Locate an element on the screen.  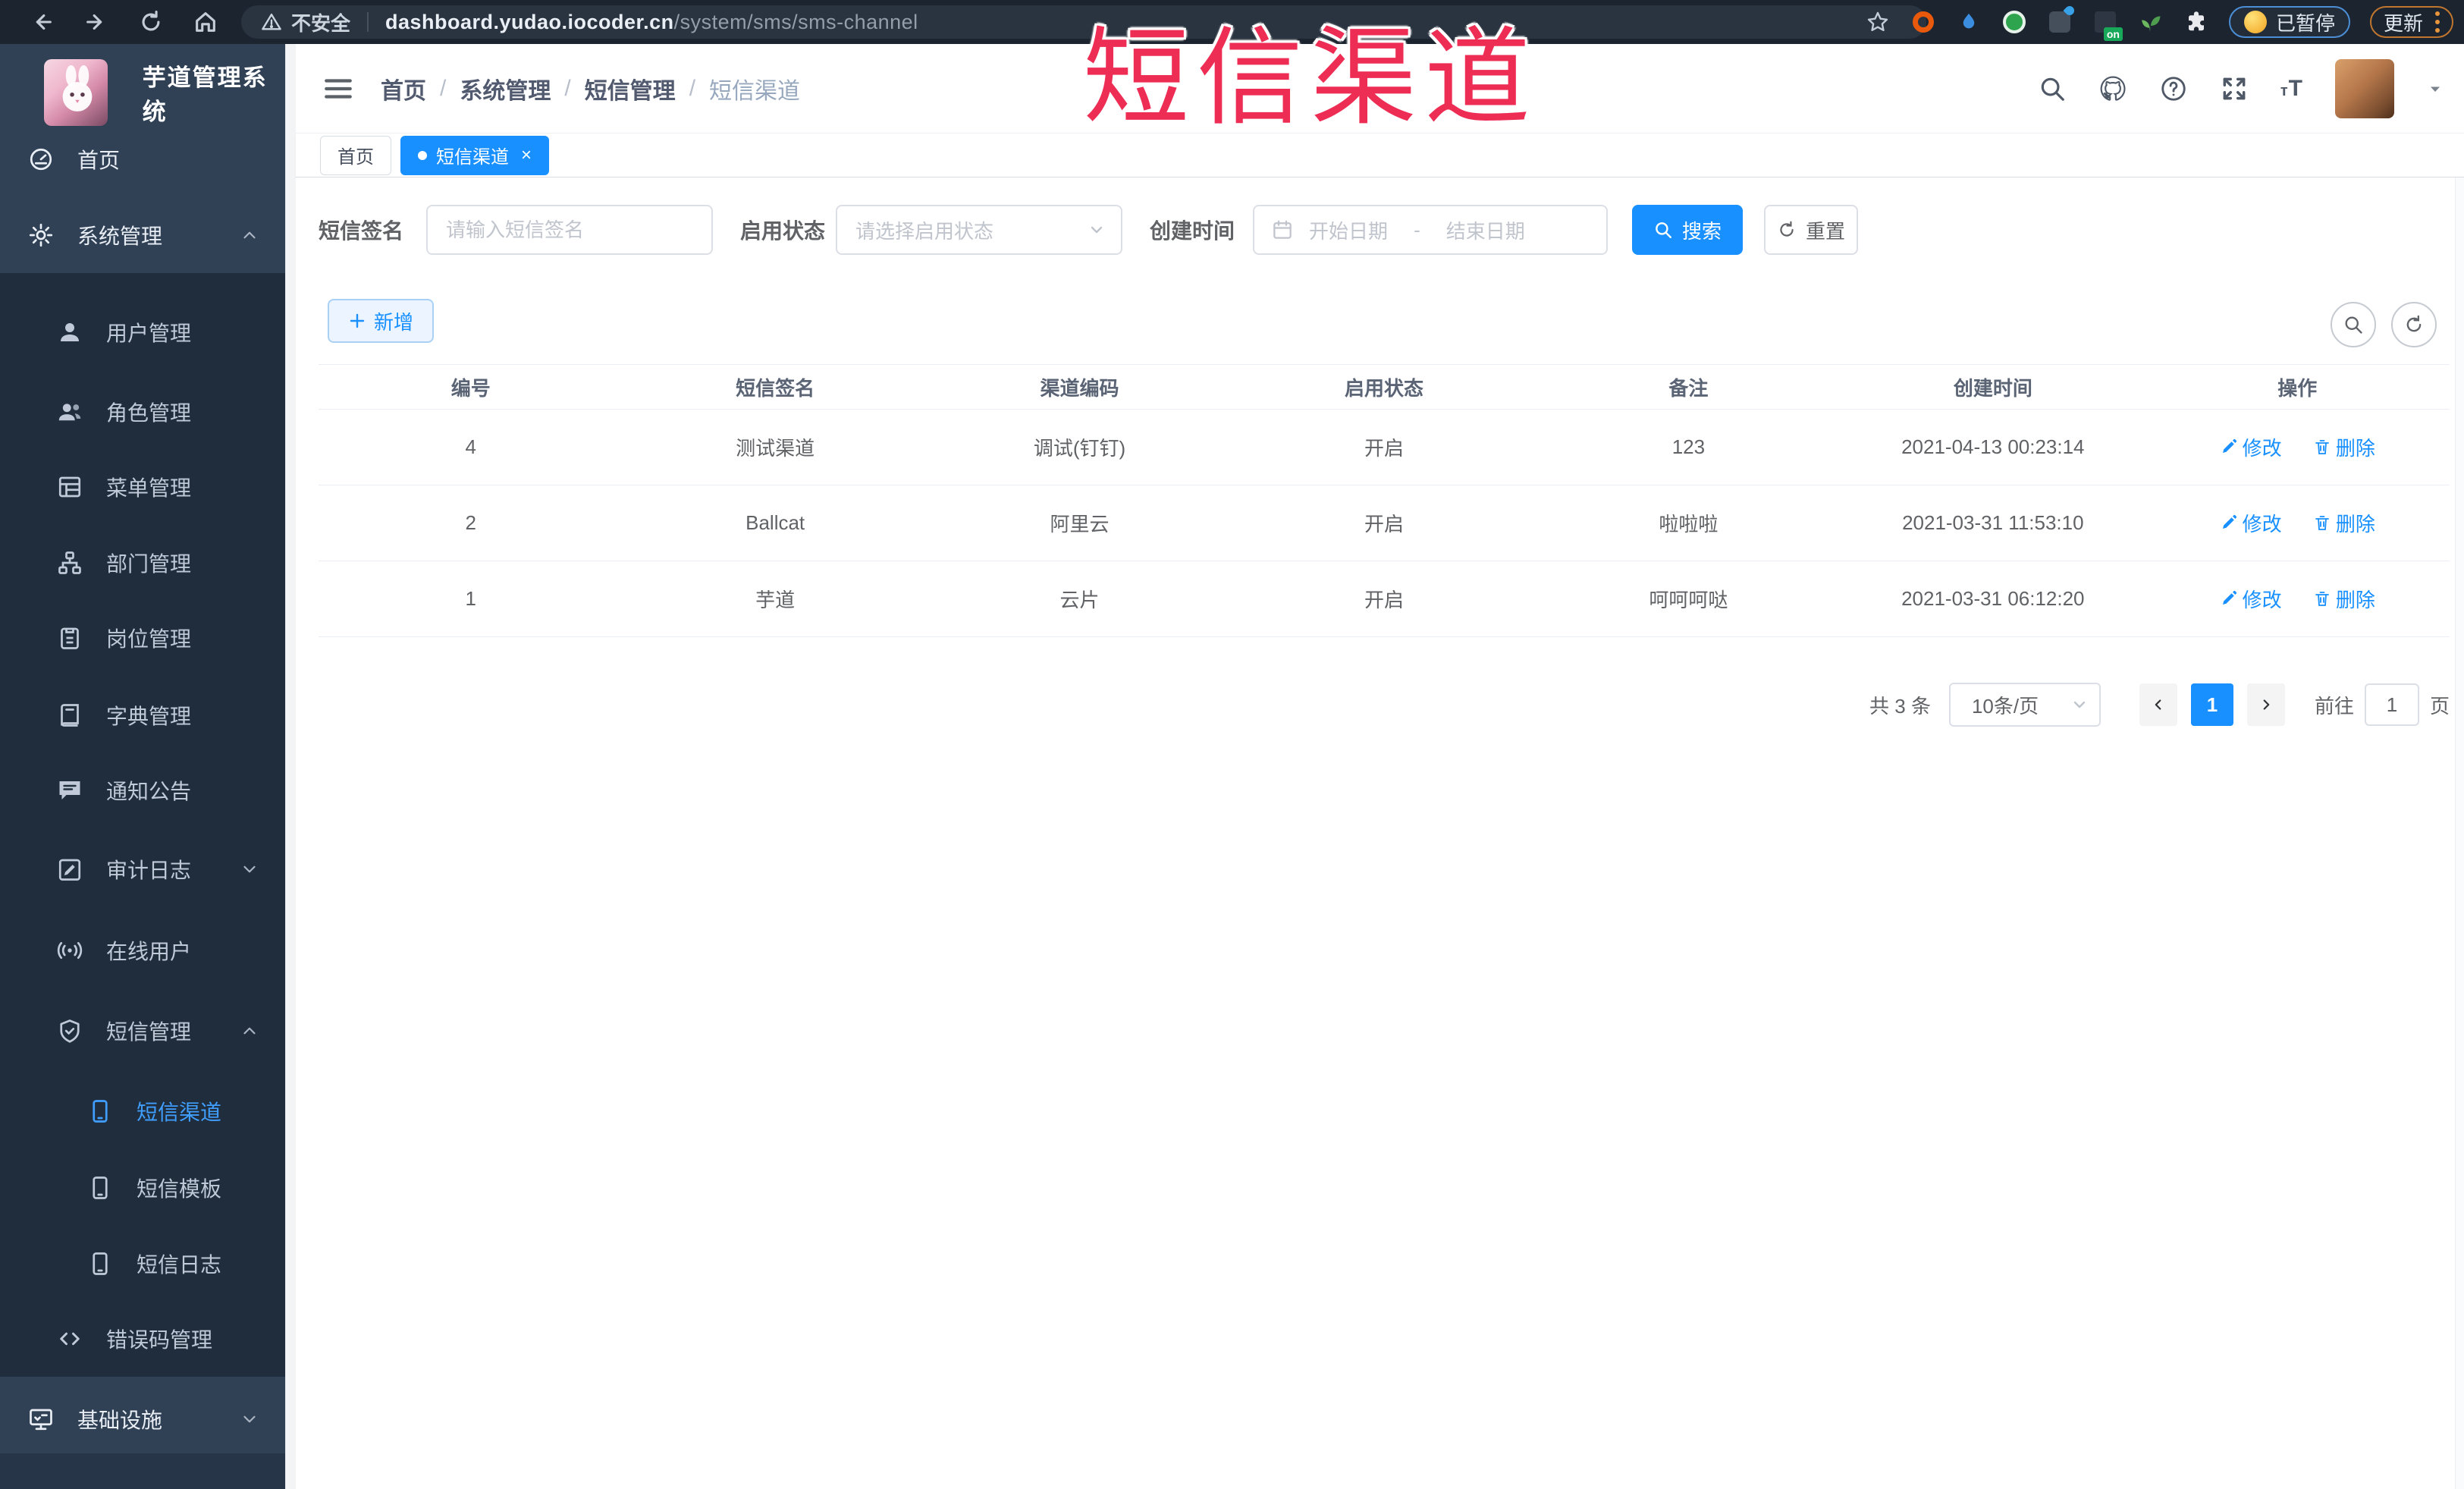
refresh-icon is located at coordinates (1787, 230).